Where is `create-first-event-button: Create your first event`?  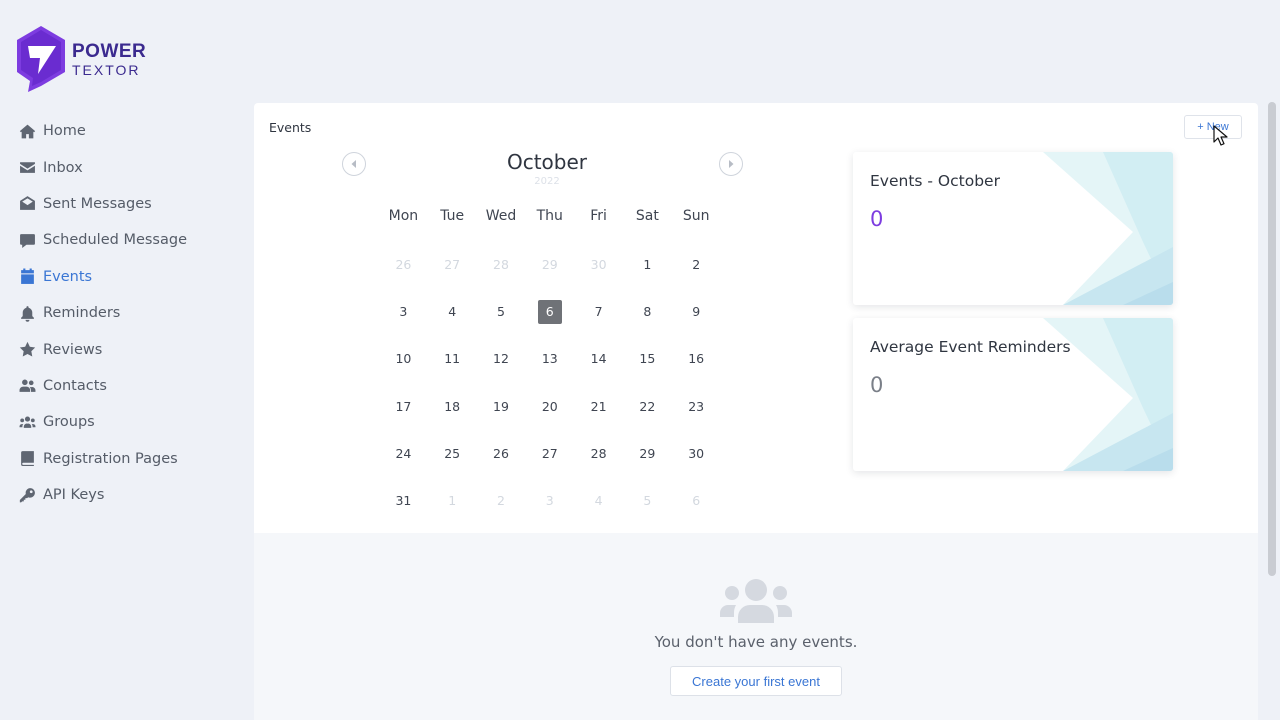
create-first-event-button: Create your first event is located at coordinates (756, 681).